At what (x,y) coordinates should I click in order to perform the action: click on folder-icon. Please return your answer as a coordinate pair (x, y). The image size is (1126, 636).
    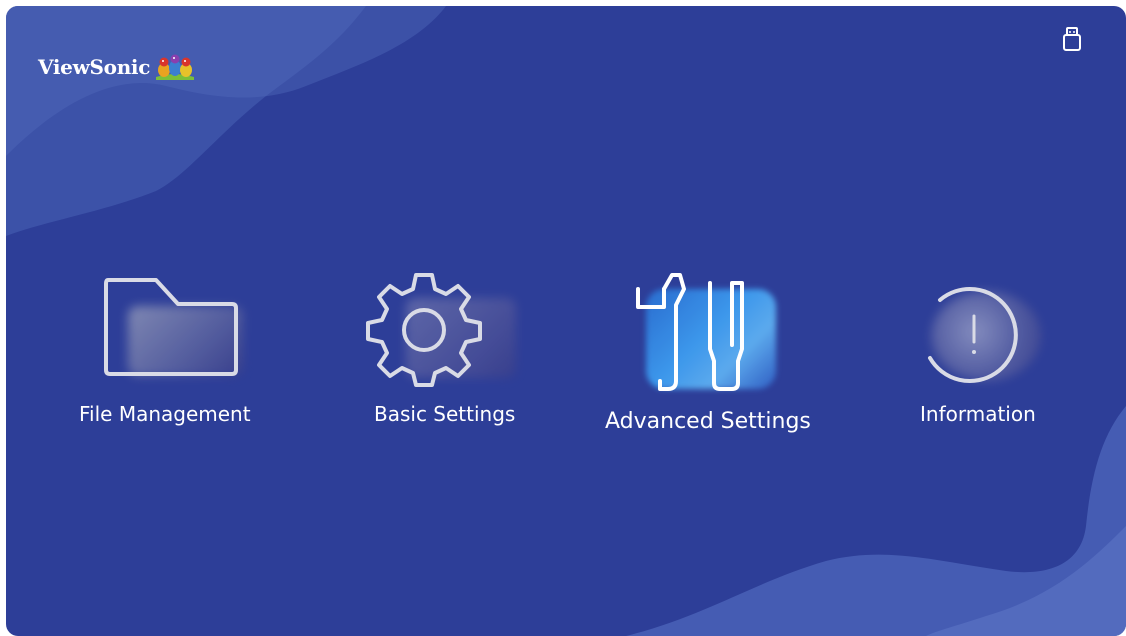
    Looking at the image, I should click on (171, 327).